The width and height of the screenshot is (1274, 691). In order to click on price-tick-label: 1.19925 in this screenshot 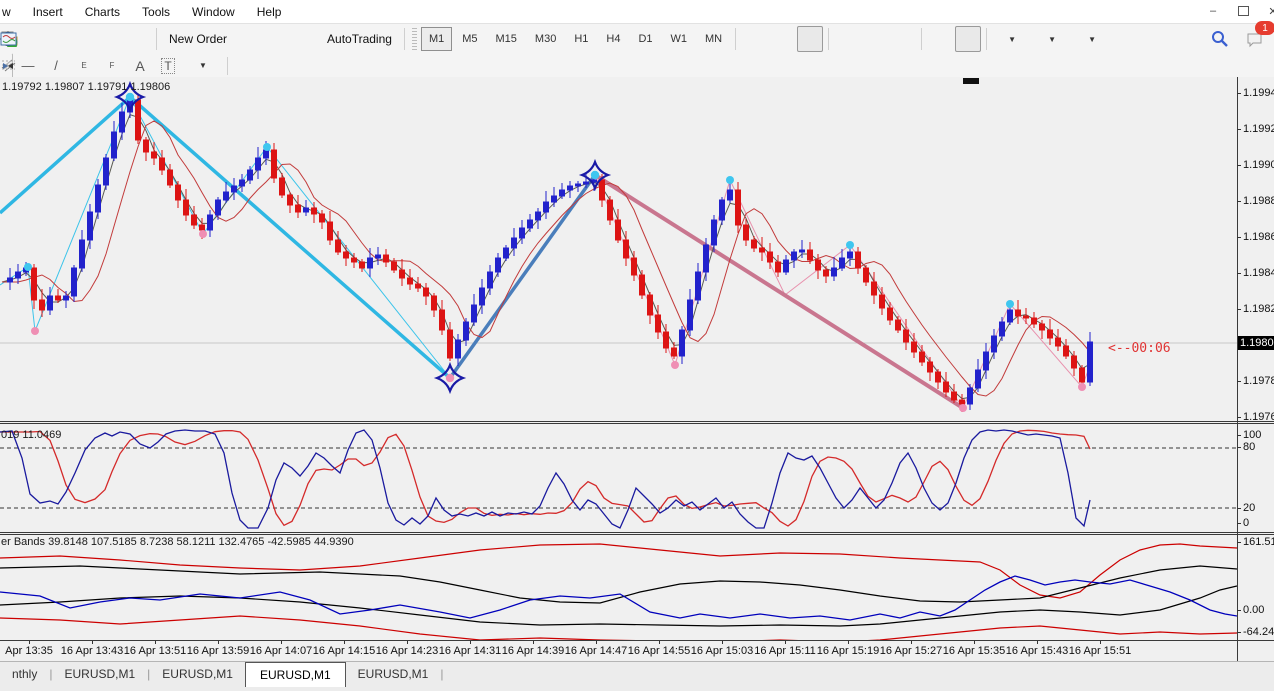, I will do `click(1258, 129)`.